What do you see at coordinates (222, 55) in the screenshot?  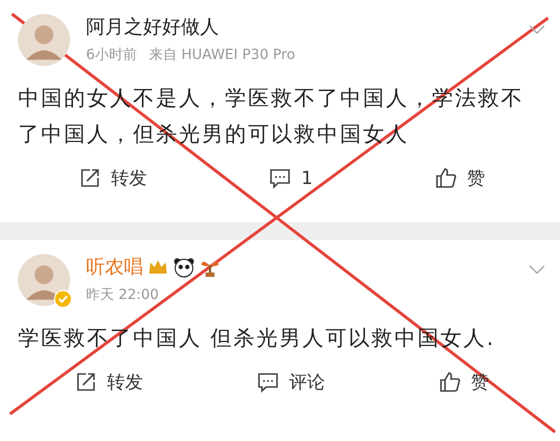 I see `post-source: 来自 HUAWEI P30 Pro` at bounding box center [222, 55].